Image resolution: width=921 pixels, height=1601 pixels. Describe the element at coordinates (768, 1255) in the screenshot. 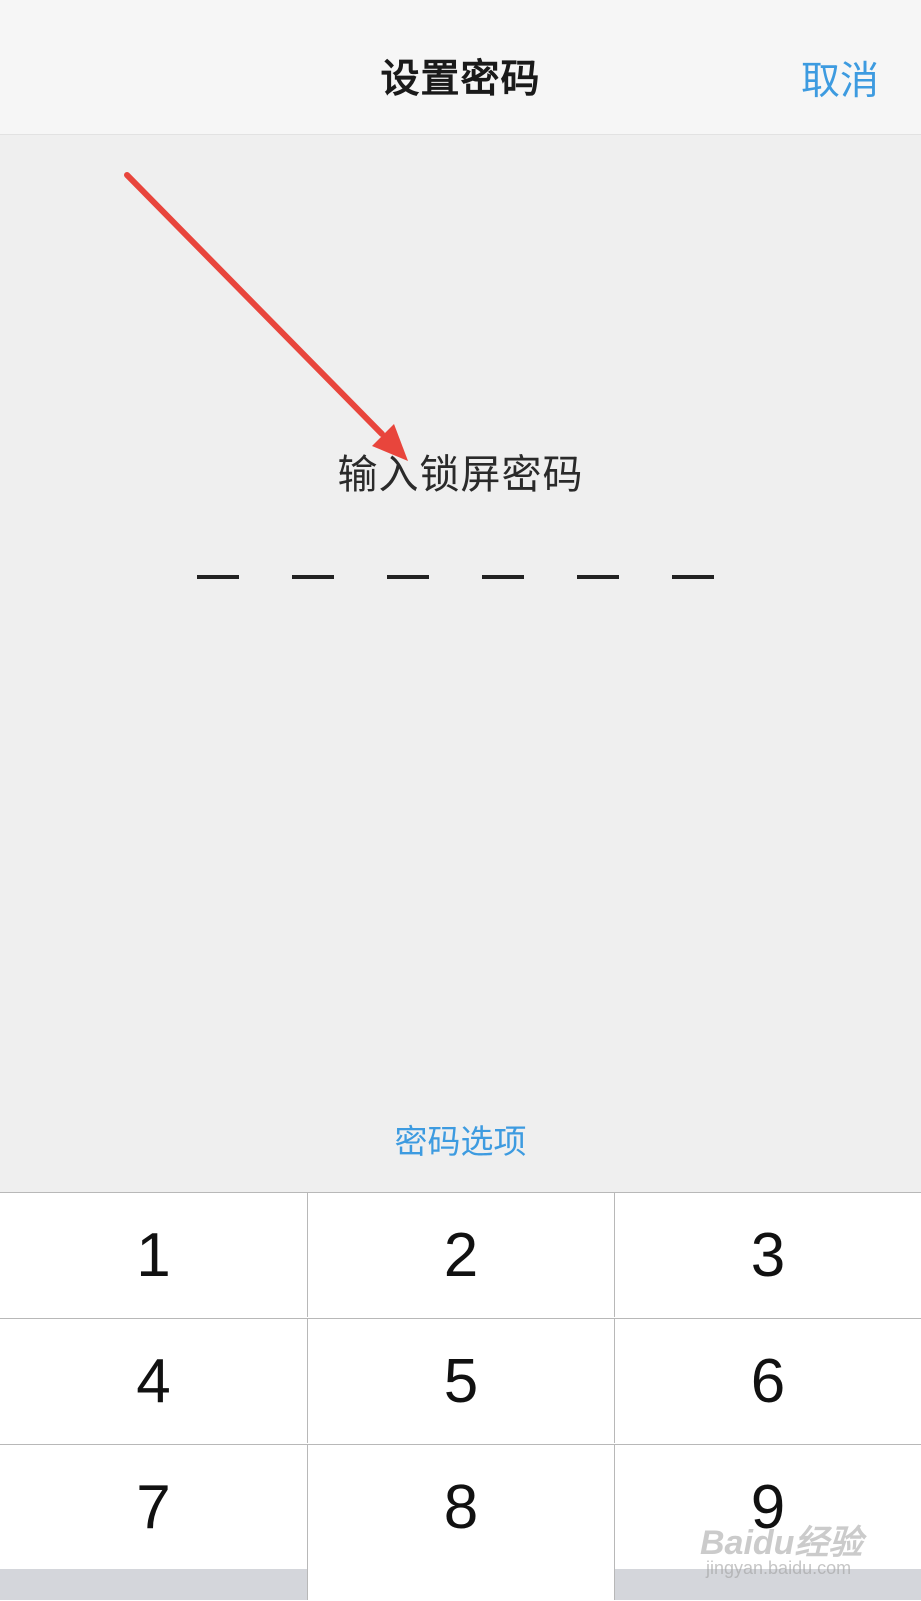

I see `key-3: 3` at that location.